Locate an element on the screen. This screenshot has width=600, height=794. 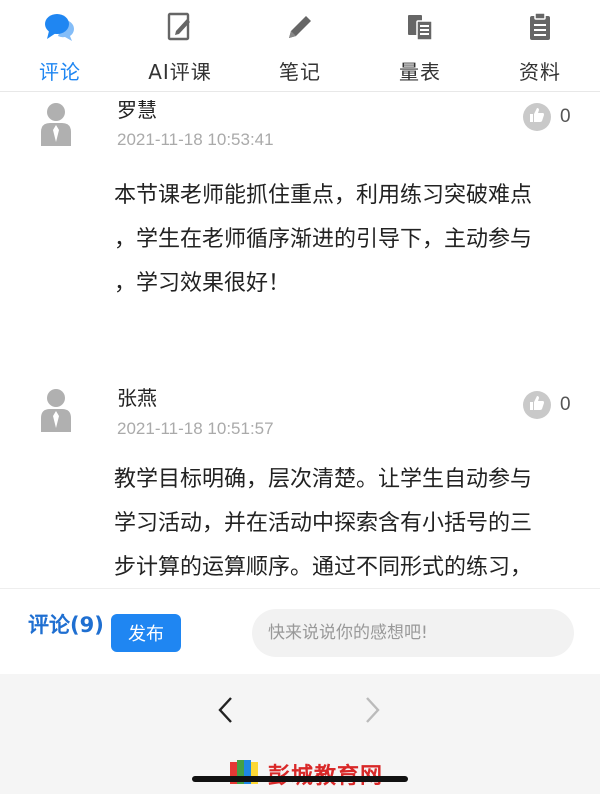
back-button is located at coordinates (226, 712).